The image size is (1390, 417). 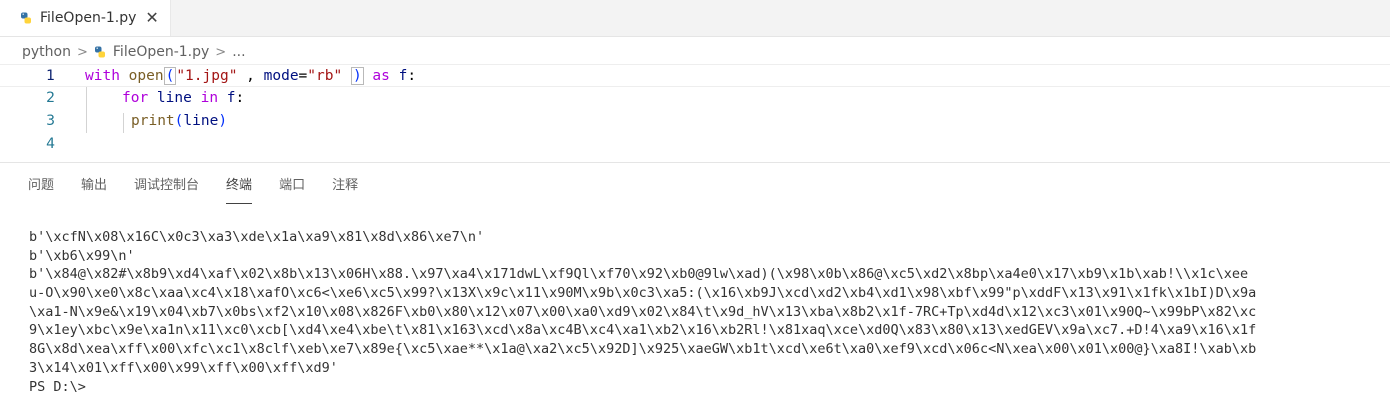 I want to click on terminal-prompt: PS D:\>, so click(x=57, y=386).